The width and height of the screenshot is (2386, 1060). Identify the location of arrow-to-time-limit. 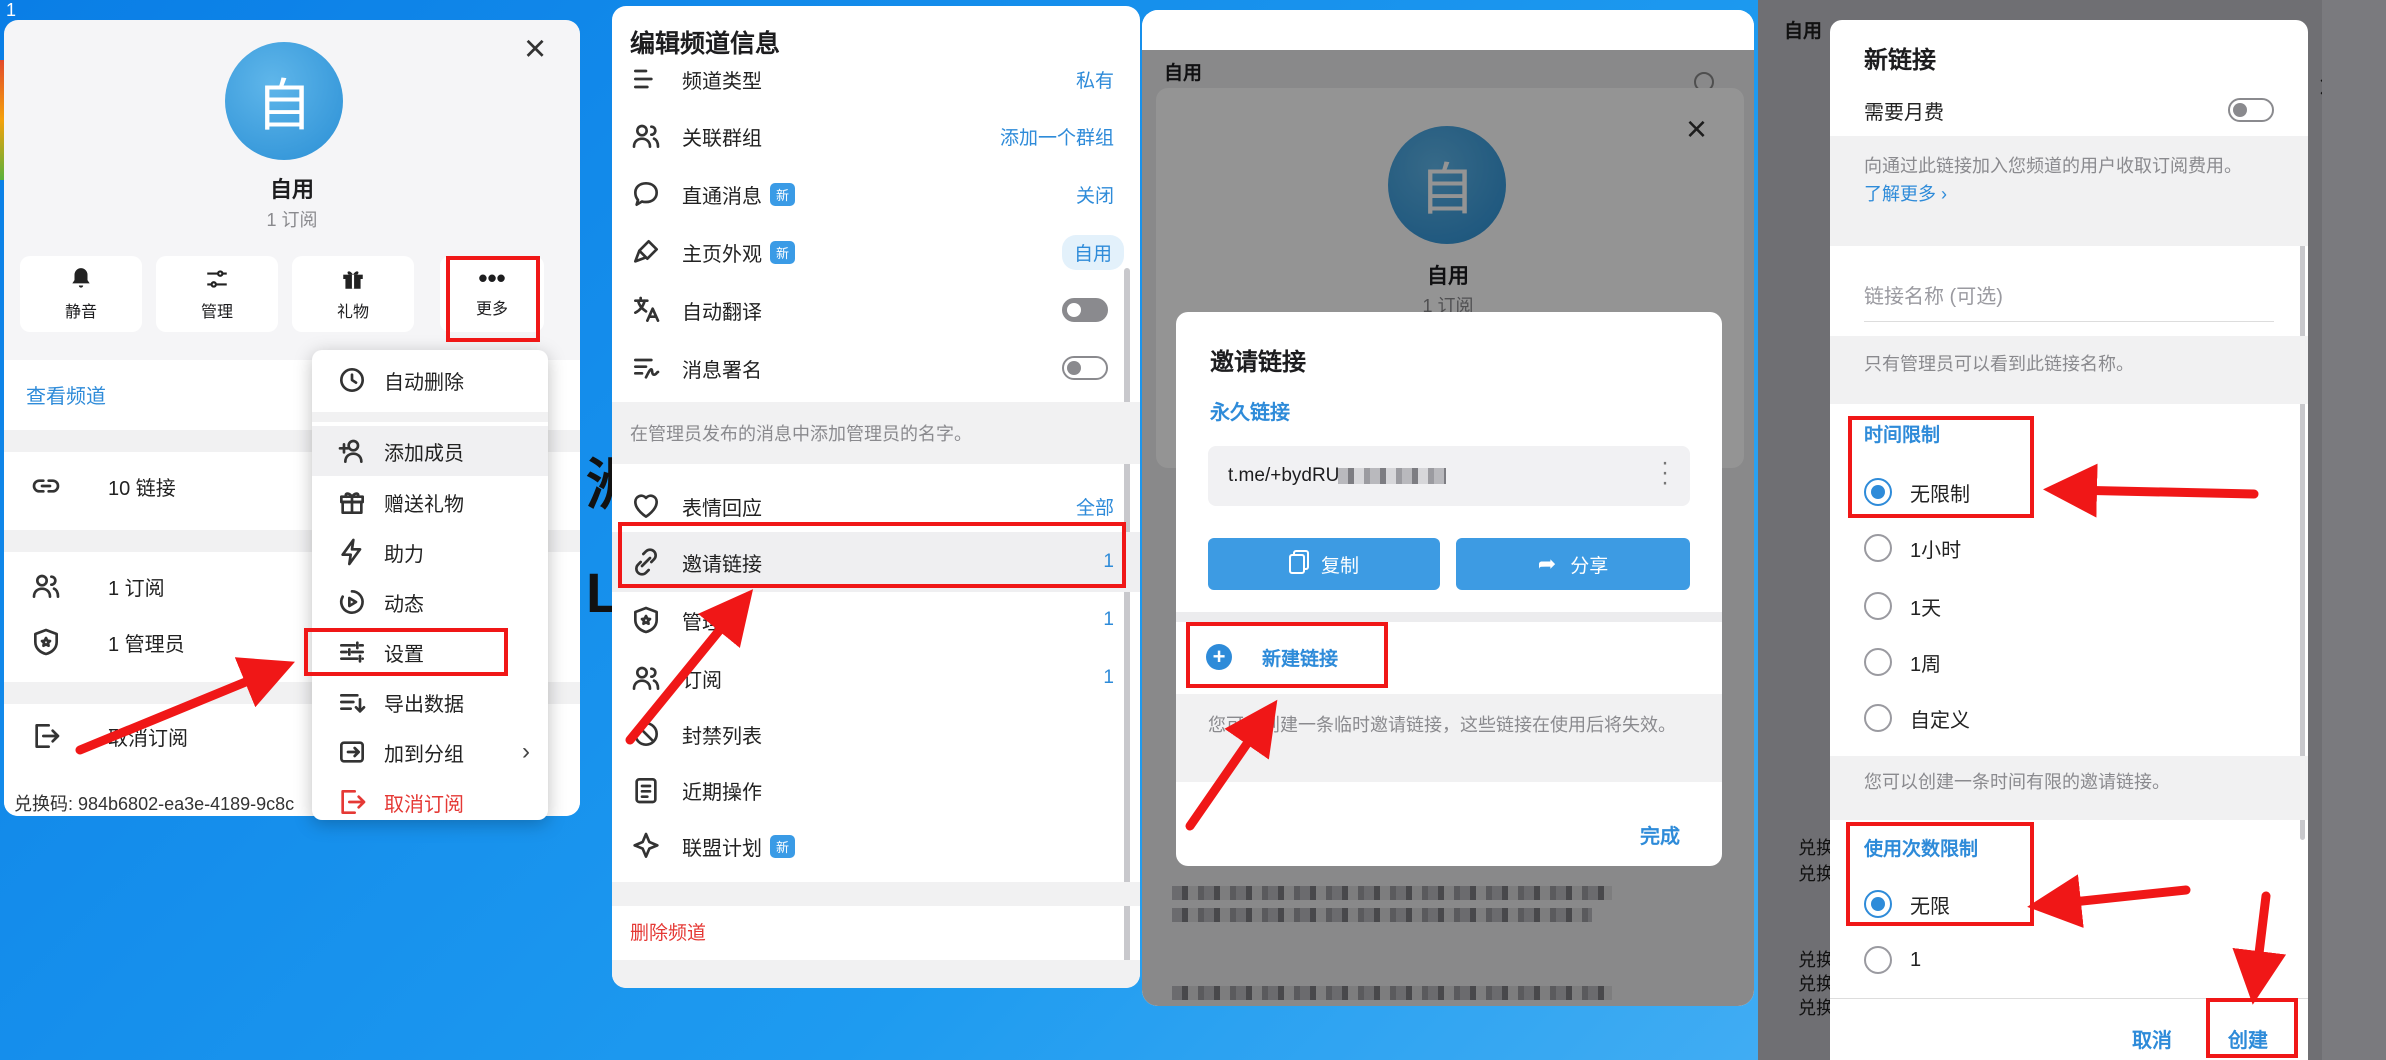
(2151, 490).